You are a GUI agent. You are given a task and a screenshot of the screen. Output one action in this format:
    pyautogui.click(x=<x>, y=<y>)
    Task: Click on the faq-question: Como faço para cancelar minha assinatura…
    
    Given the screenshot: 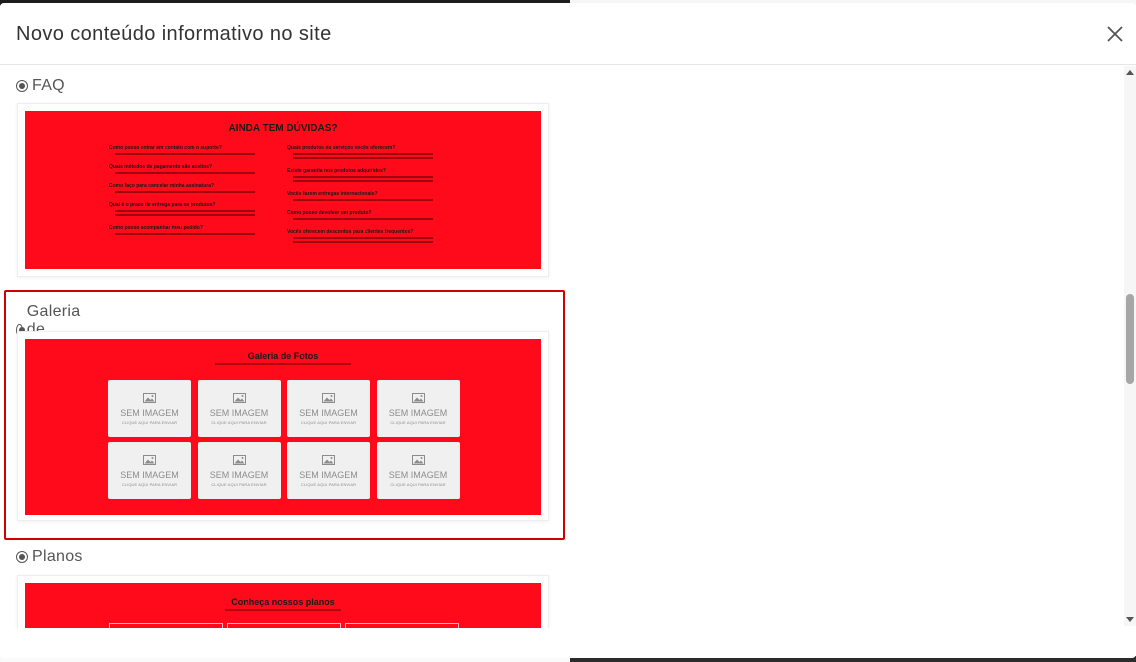 What is the action you would take?
    pyautogui.click(x=162, y=186)
    